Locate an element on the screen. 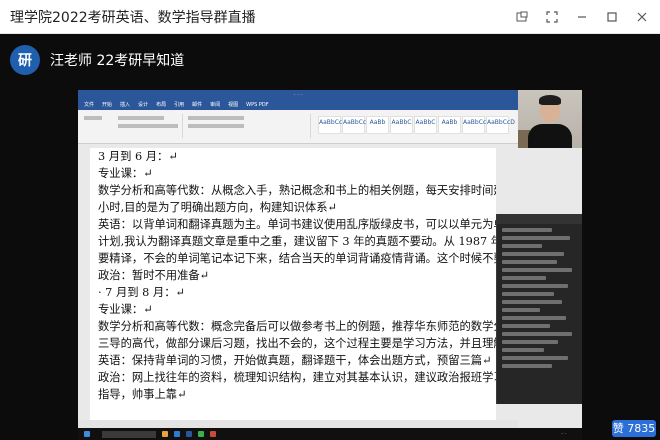  fullscreen-icon is located at coordinates (552, 17).